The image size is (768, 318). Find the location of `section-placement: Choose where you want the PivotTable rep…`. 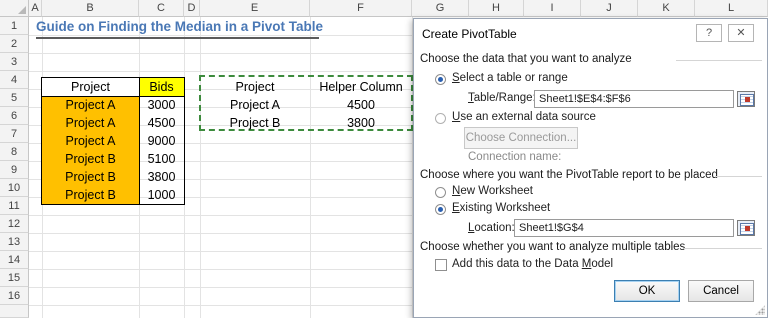

section-placement: Choose where you want the PivotTable rep… is located at coordinates (569, 175).